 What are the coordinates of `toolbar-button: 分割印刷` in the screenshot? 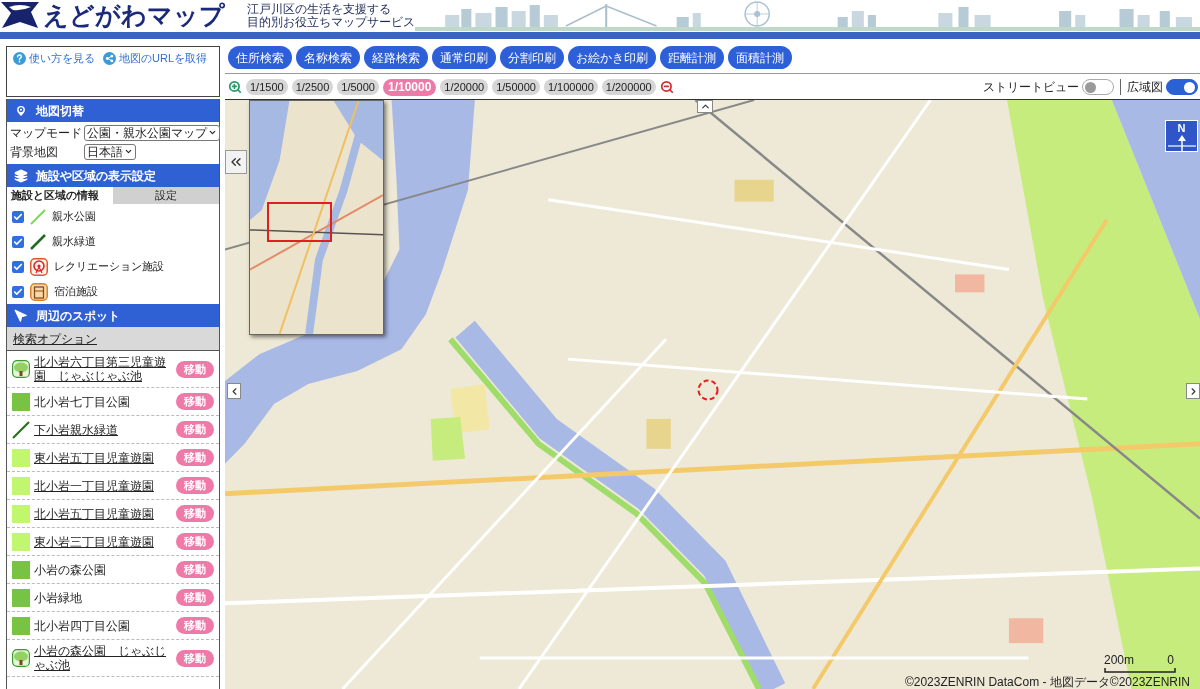 It's located at (532, 57).